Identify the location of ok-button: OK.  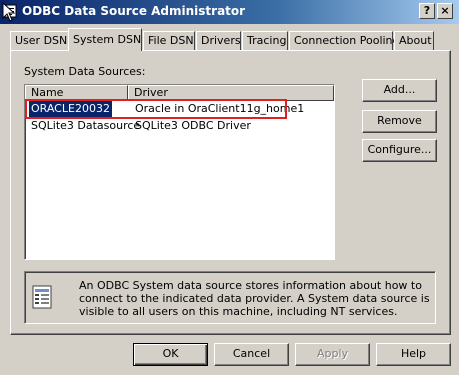
(170, 354).